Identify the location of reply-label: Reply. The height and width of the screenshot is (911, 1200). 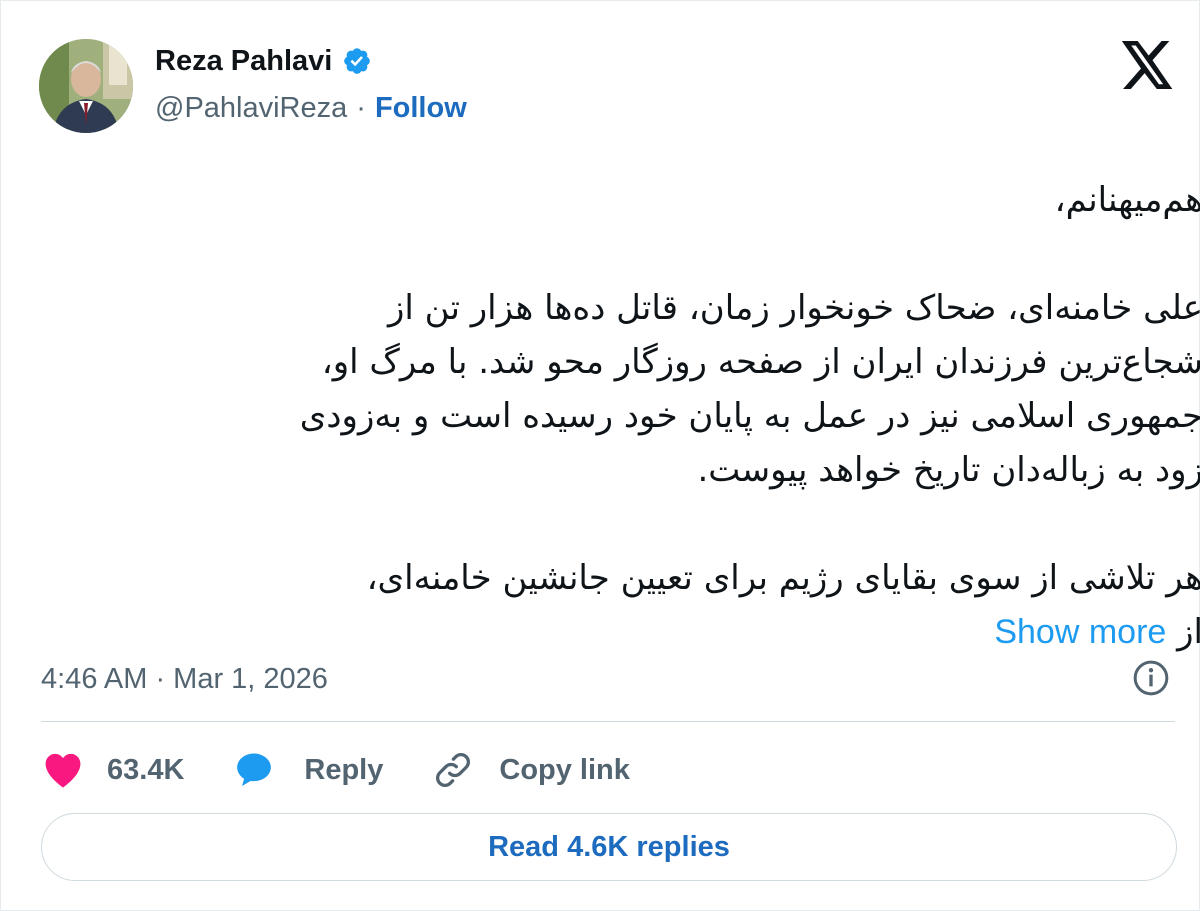
(344, 769).